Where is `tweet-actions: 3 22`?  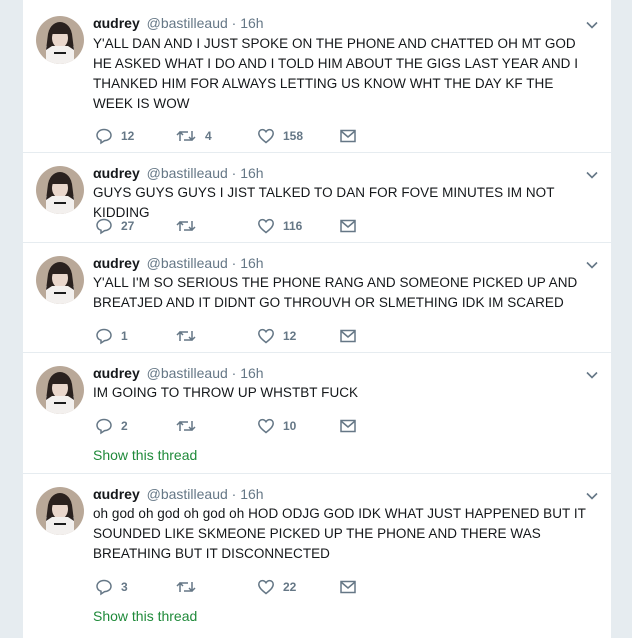
tweet-actions: 3 22 is located at coordinates (243, 587).